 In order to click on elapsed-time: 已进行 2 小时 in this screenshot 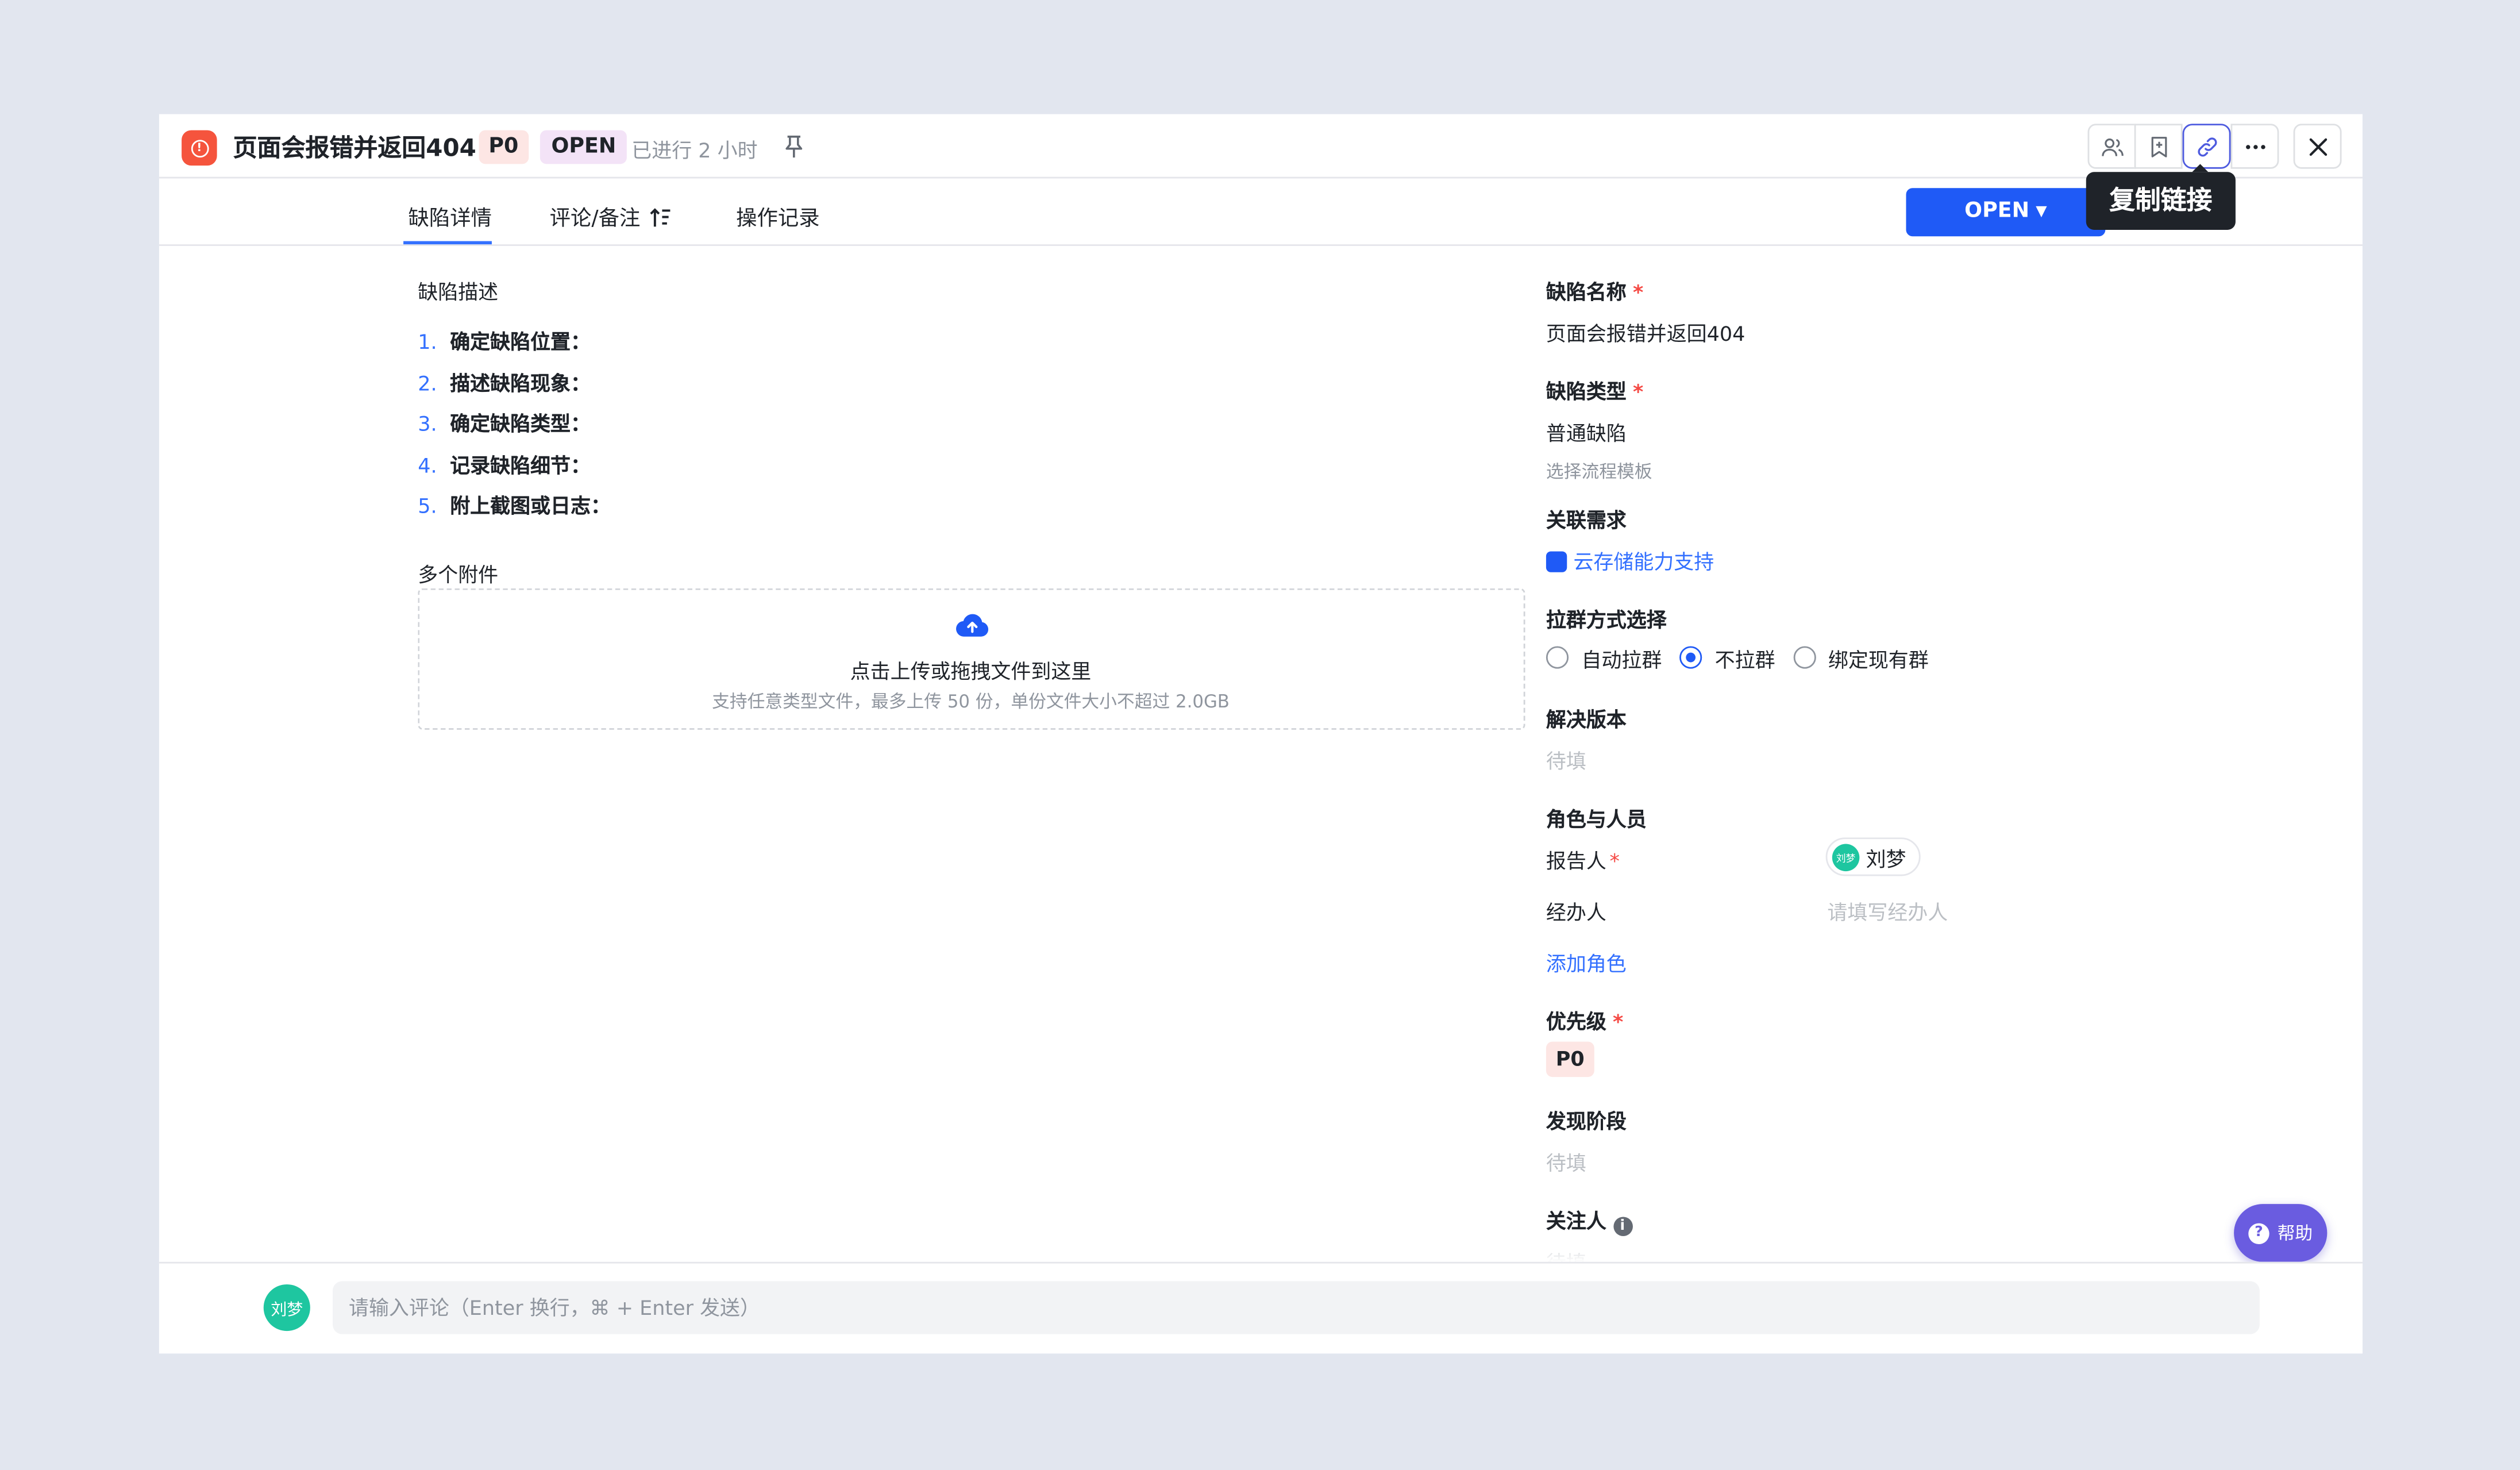, I will do `click(695, 150)`.